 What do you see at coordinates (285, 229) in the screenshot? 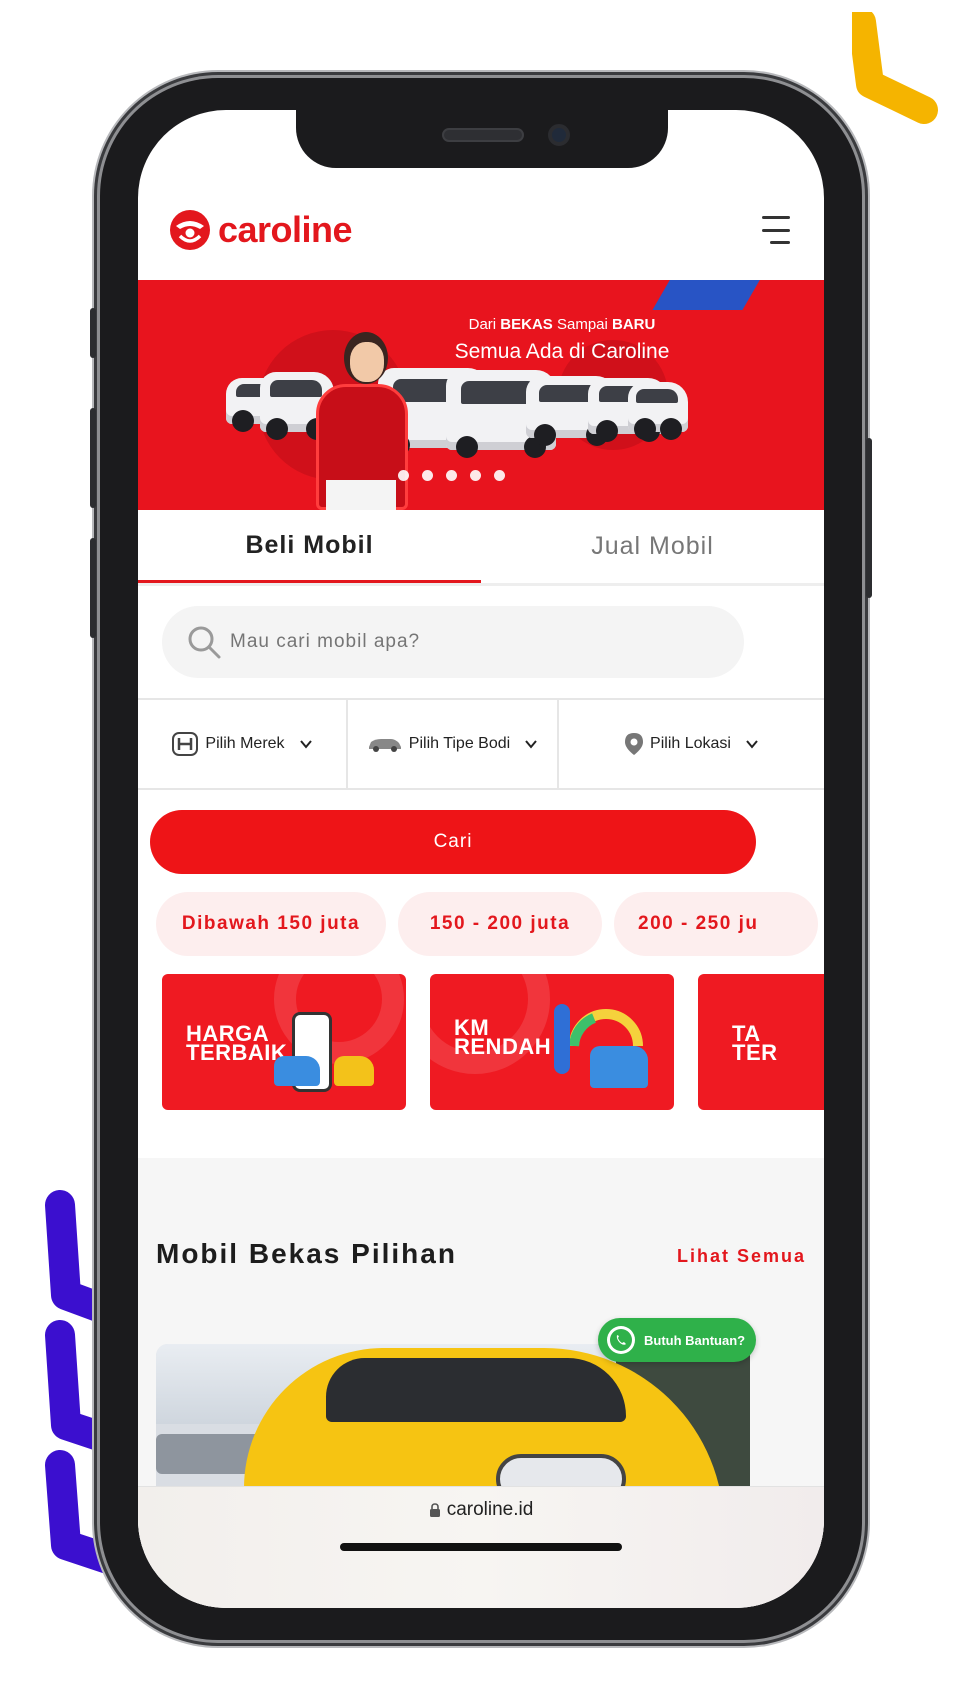
I see `logo-wordmark: caroline` at bounding box center [285, 229].